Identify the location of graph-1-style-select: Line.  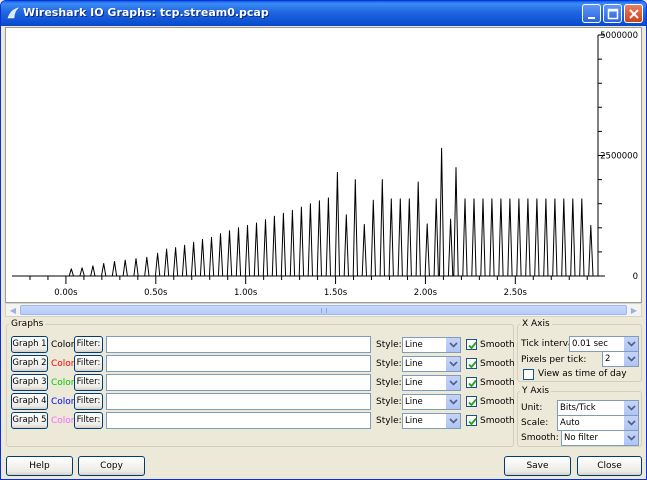
(431, 345).